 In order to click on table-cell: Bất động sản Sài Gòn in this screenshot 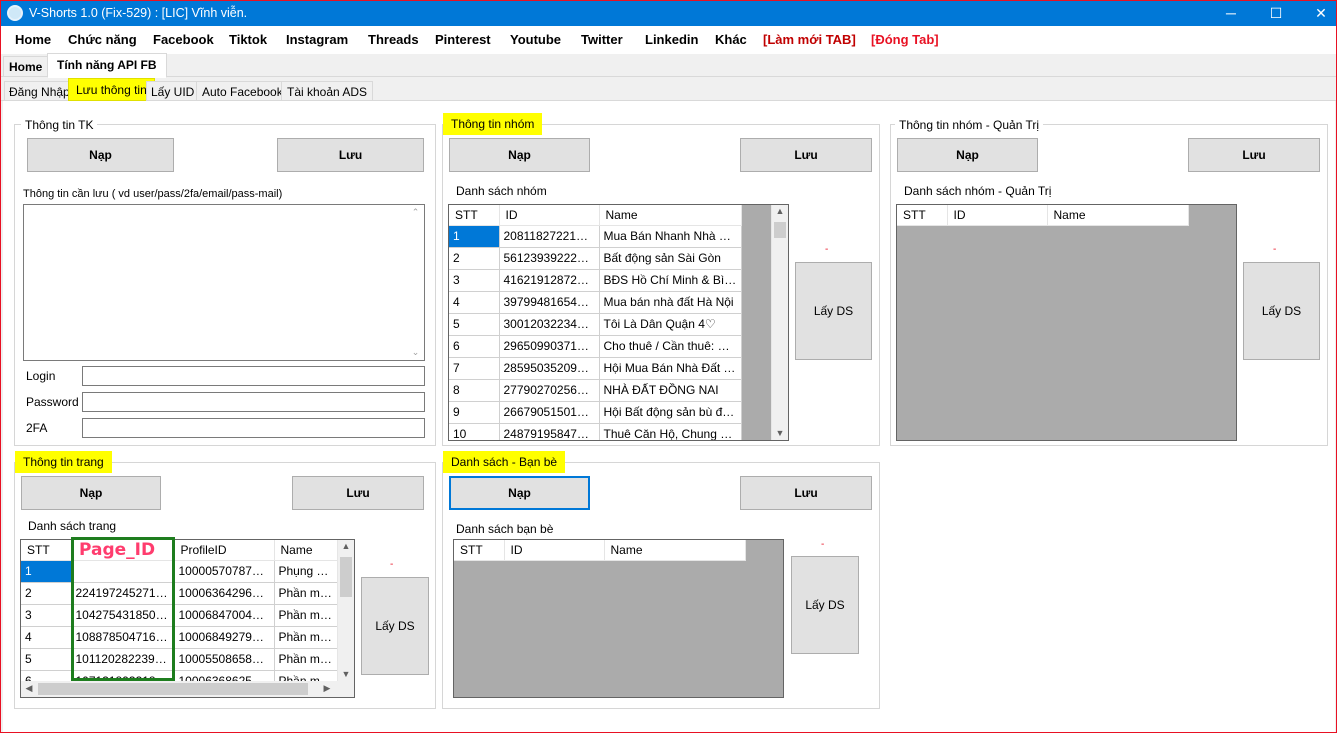, I will do `click(670, 258)`.